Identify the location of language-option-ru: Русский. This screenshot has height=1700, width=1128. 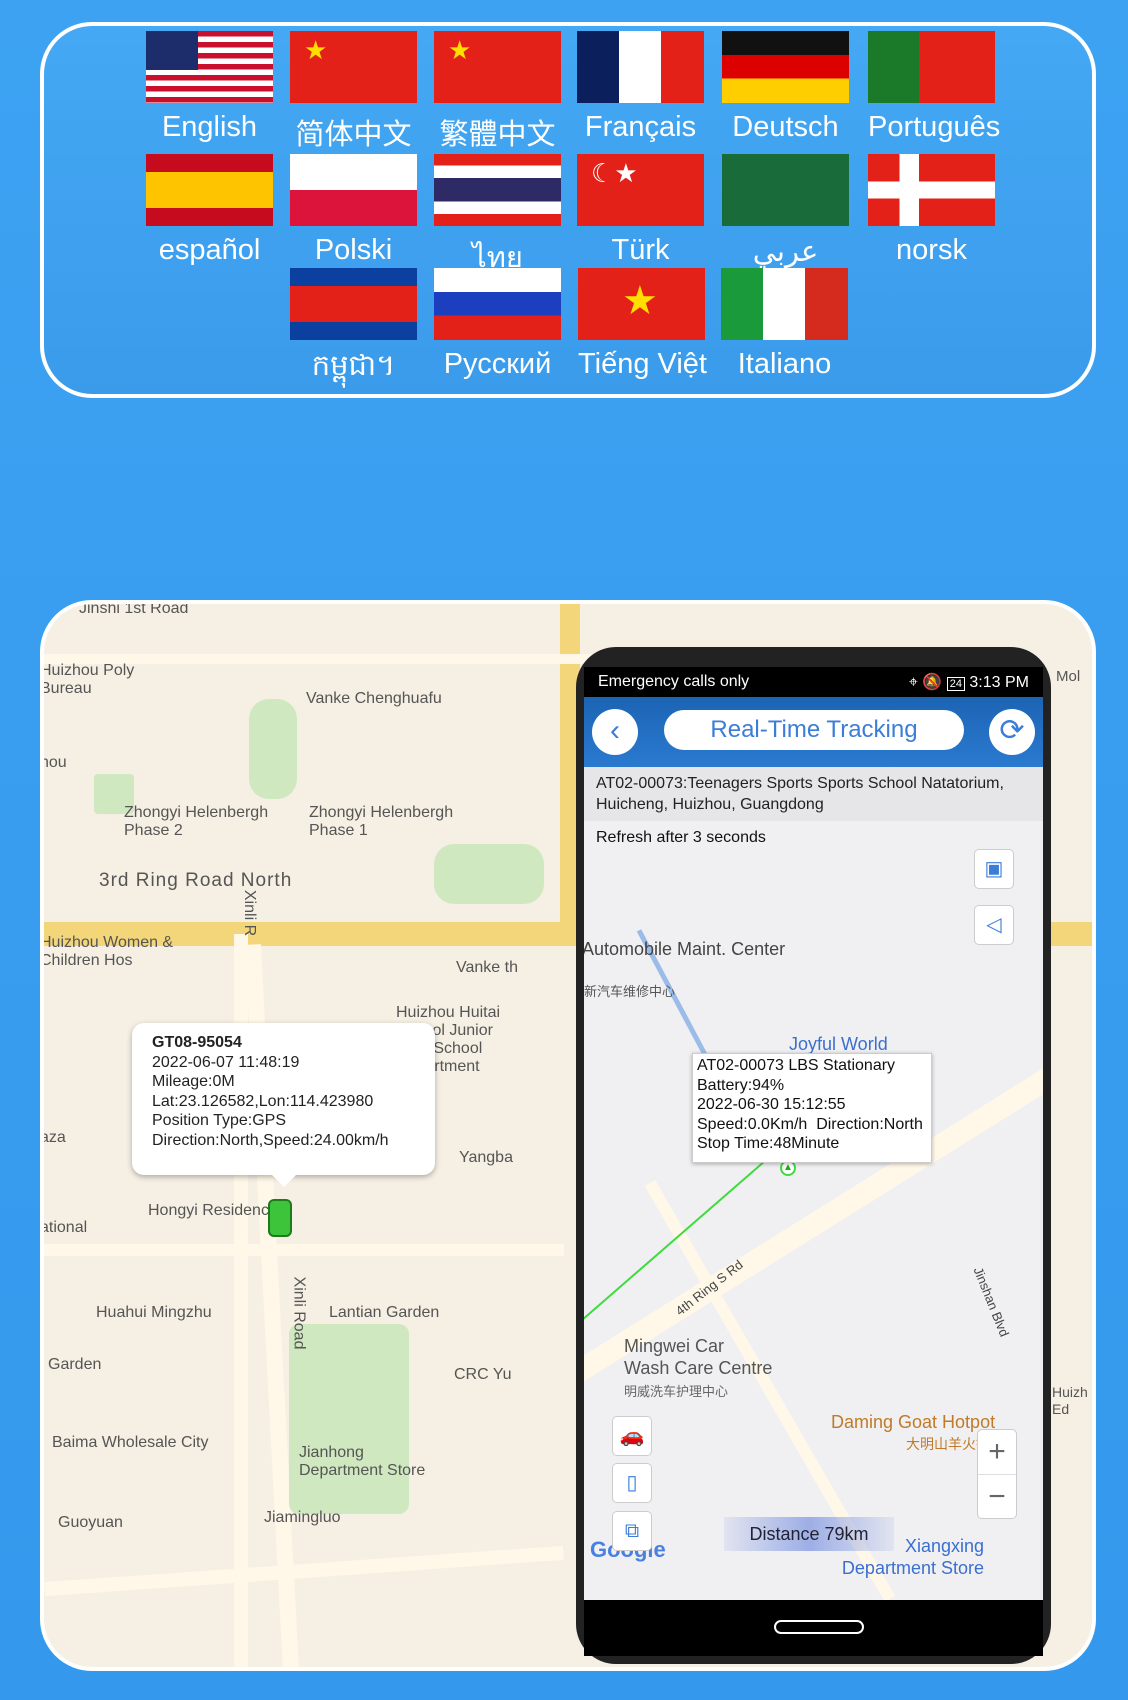
(497, 324).